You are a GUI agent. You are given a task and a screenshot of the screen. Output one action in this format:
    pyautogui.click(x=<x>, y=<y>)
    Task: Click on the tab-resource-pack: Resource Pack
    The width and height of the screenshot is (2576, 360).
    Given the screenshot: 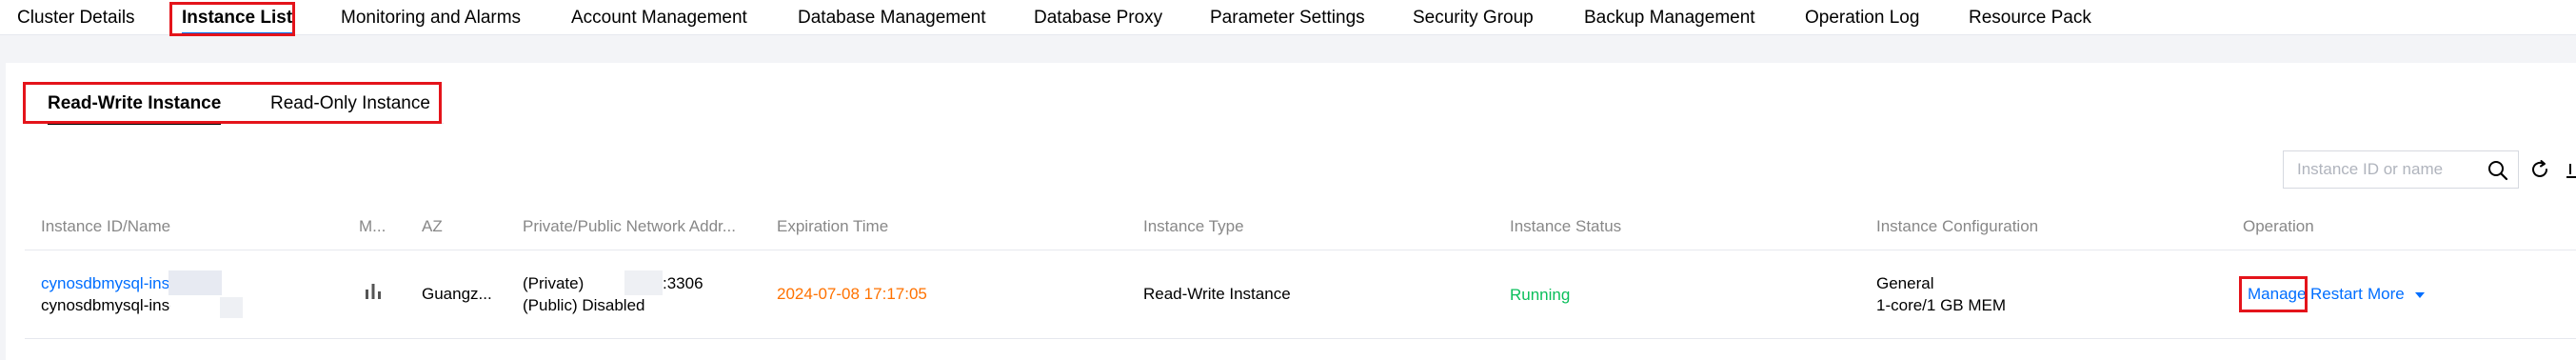 What is the action you would take?
    pyautogui.click(x=2030, y=17)
    